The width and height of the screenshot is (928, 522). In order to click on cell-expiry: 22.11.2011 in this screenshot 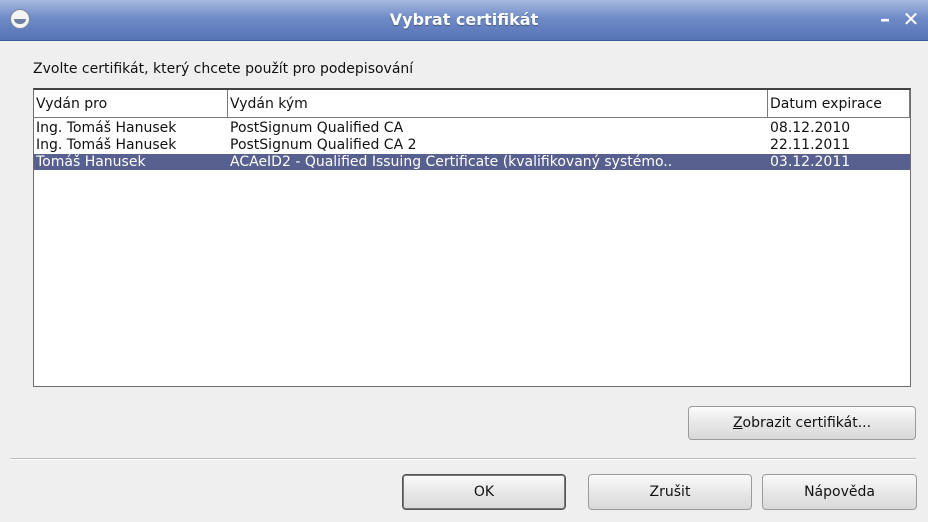, I will do `click(810, 145)`.